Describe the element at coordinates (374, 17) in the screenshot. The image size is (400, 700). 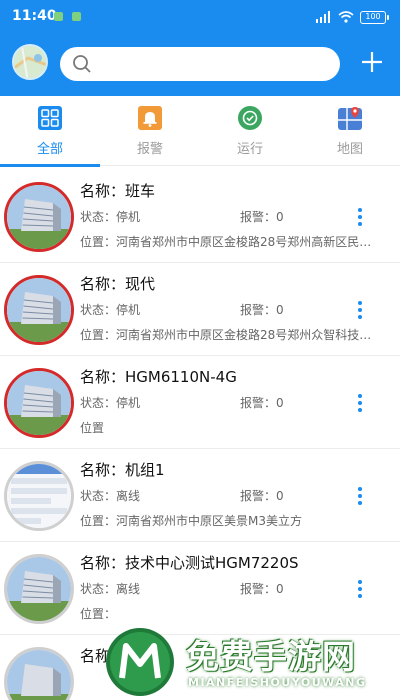
I see `battery-icon: 100` at that location.